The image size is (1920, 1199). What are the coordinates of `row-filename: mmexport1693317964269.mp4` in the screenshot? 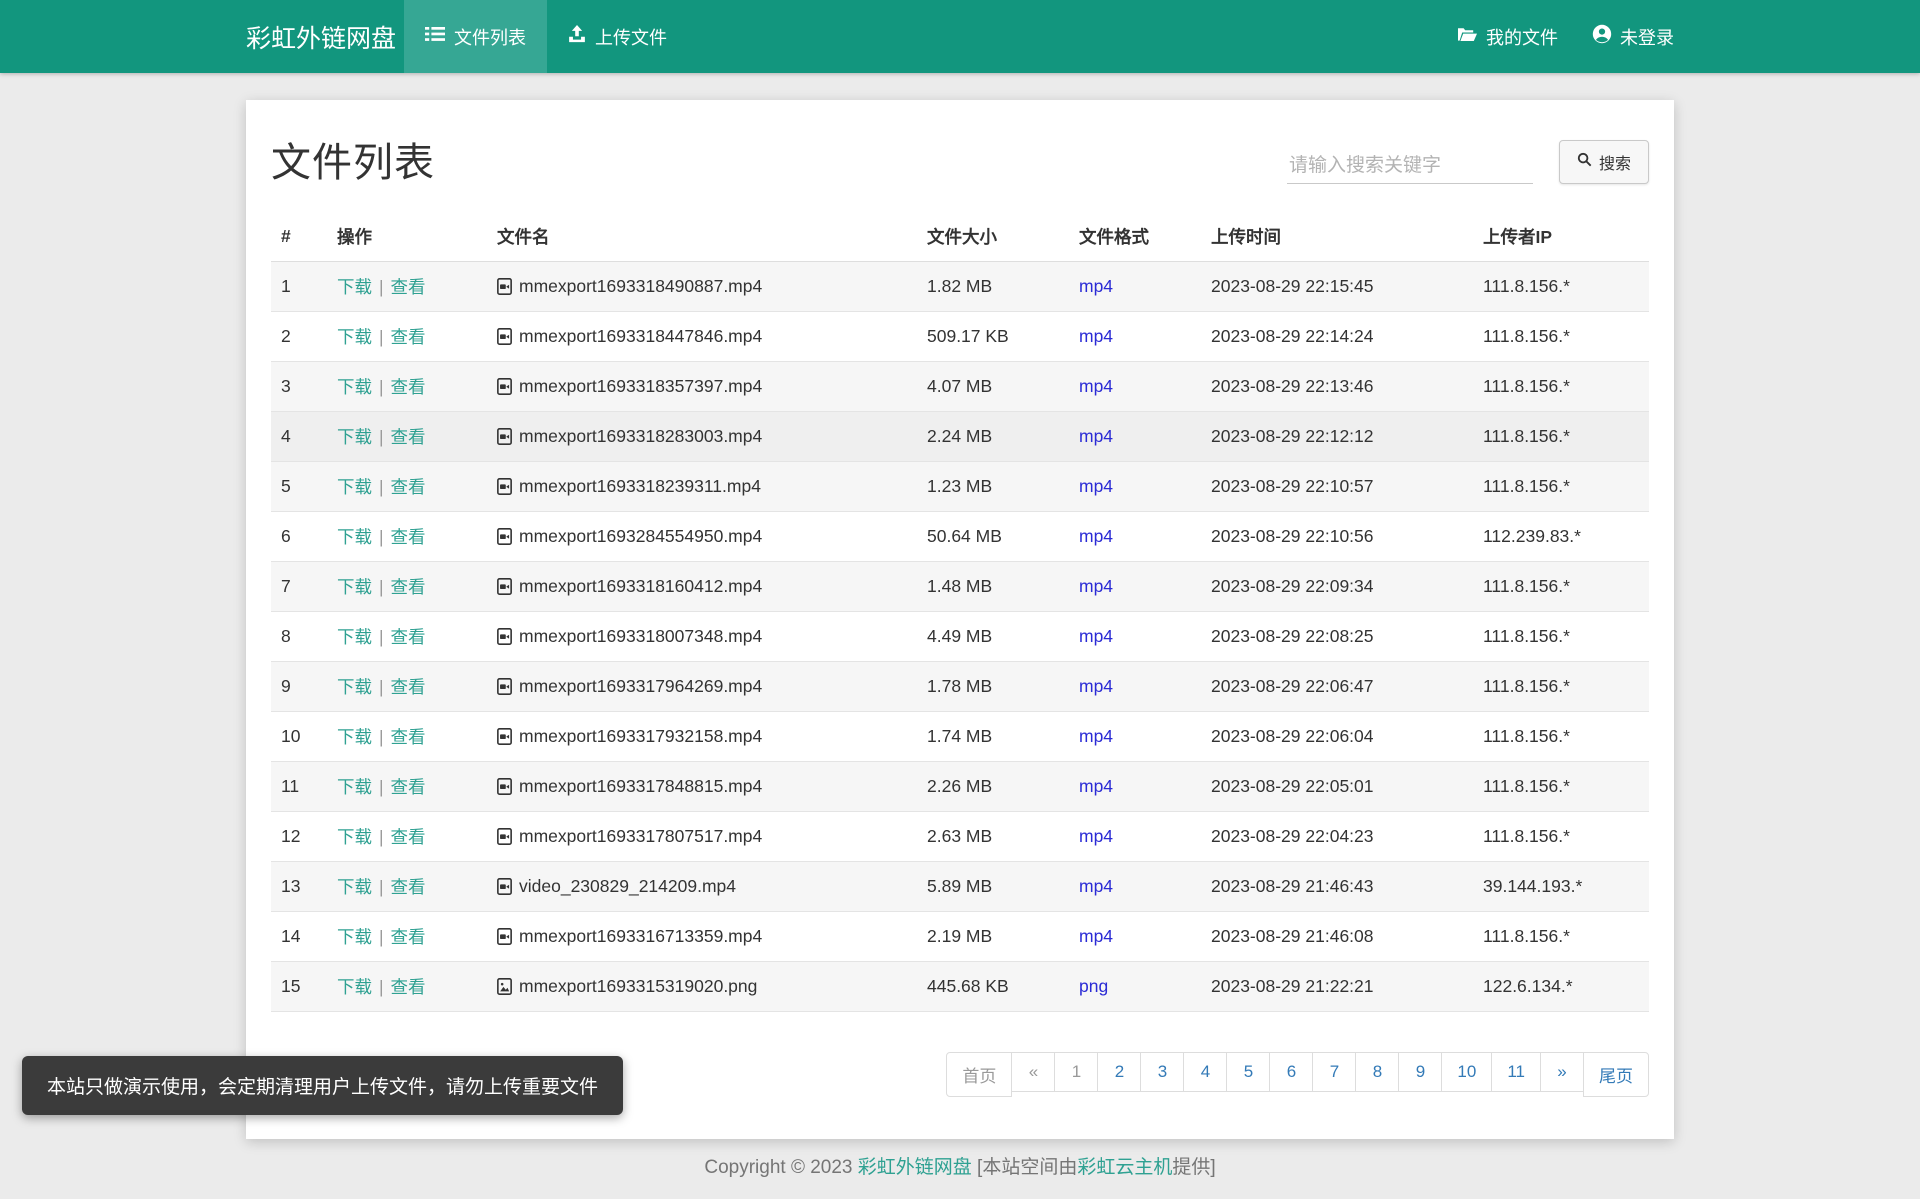 It's located at (702, 687).